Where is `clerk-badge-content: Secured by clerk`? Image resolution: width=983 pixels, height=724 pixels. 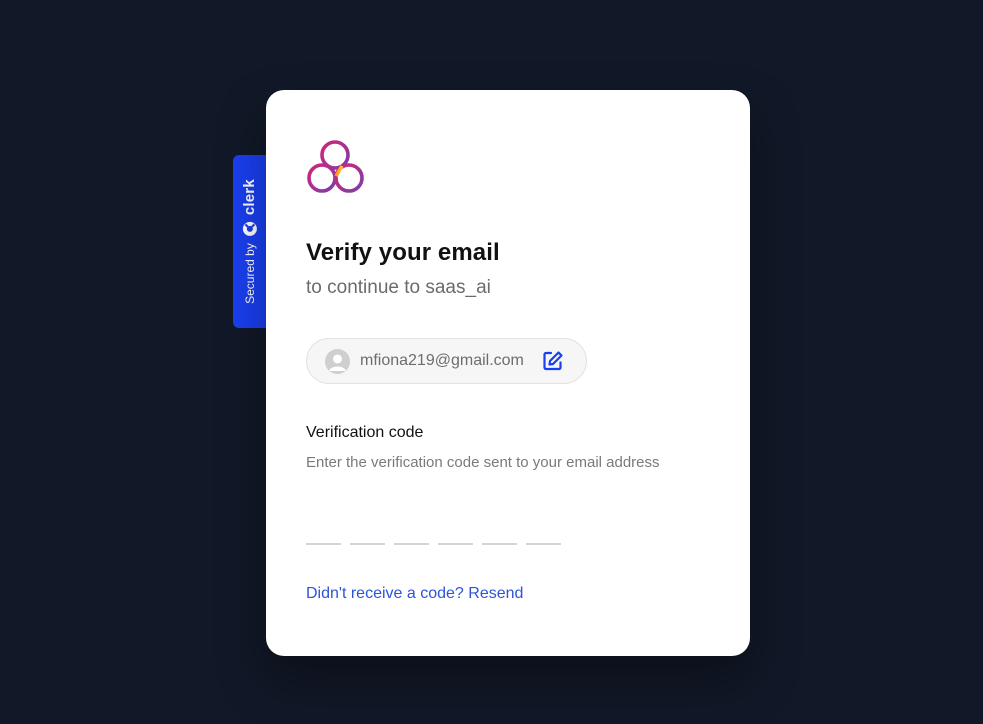
clerk-badge-content: Secured by clerk is located at coordinates (249, 241).